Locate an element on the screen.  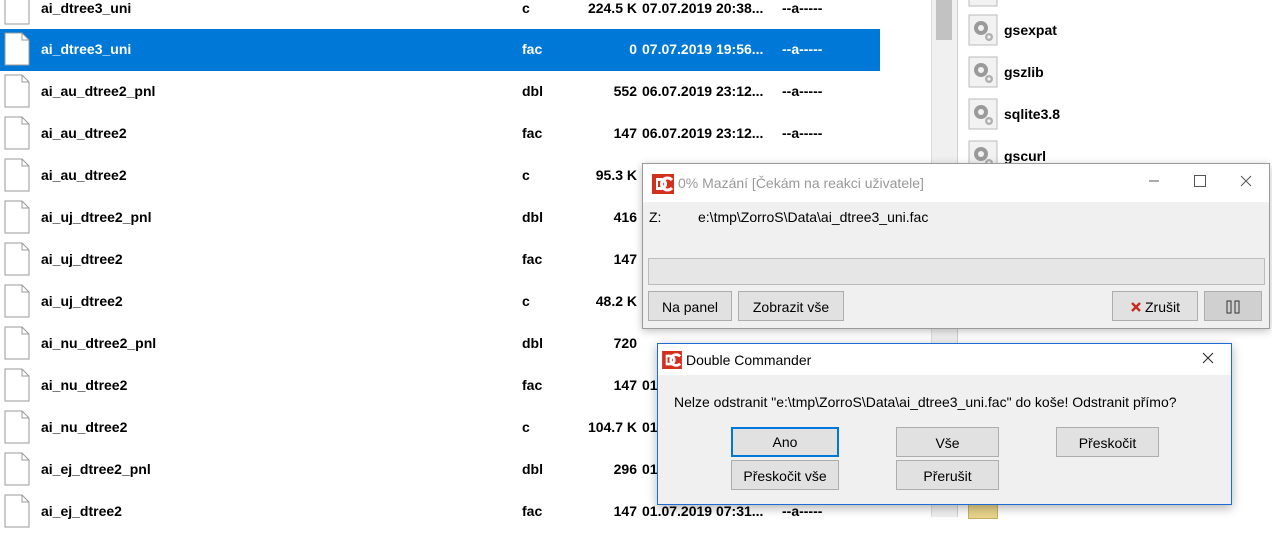
pause-button is located at coordinates (1233, 306).